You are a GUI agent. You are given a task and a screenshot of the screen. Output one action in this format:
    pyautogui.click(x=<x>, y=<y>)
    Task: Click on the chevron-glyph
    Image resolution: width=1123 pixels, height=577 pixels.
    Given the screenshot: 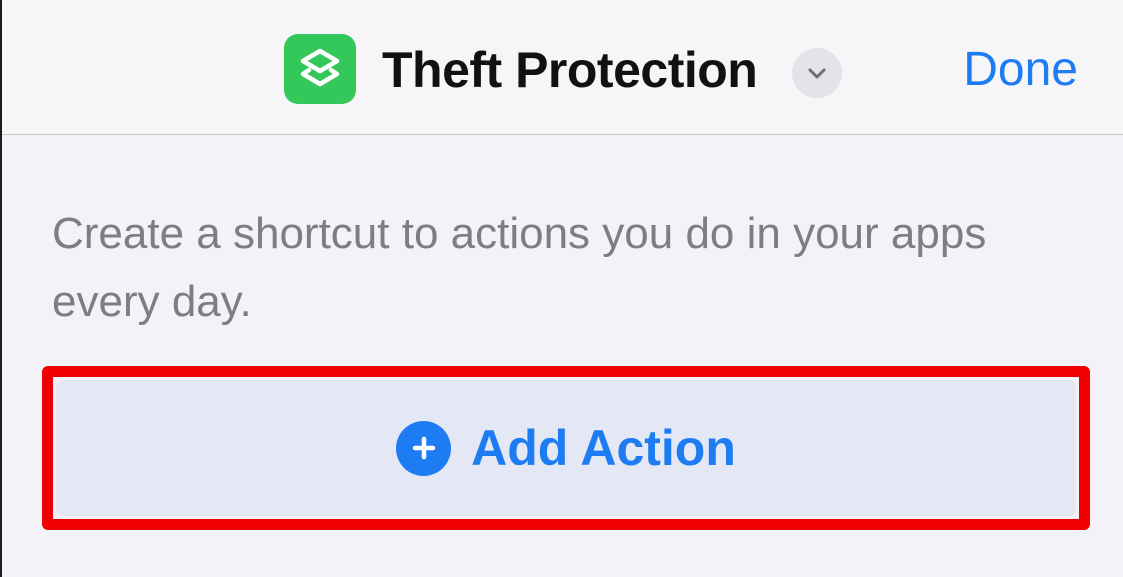 What is the action you would take?
    pyautogui.click(x=817, y=73)
    